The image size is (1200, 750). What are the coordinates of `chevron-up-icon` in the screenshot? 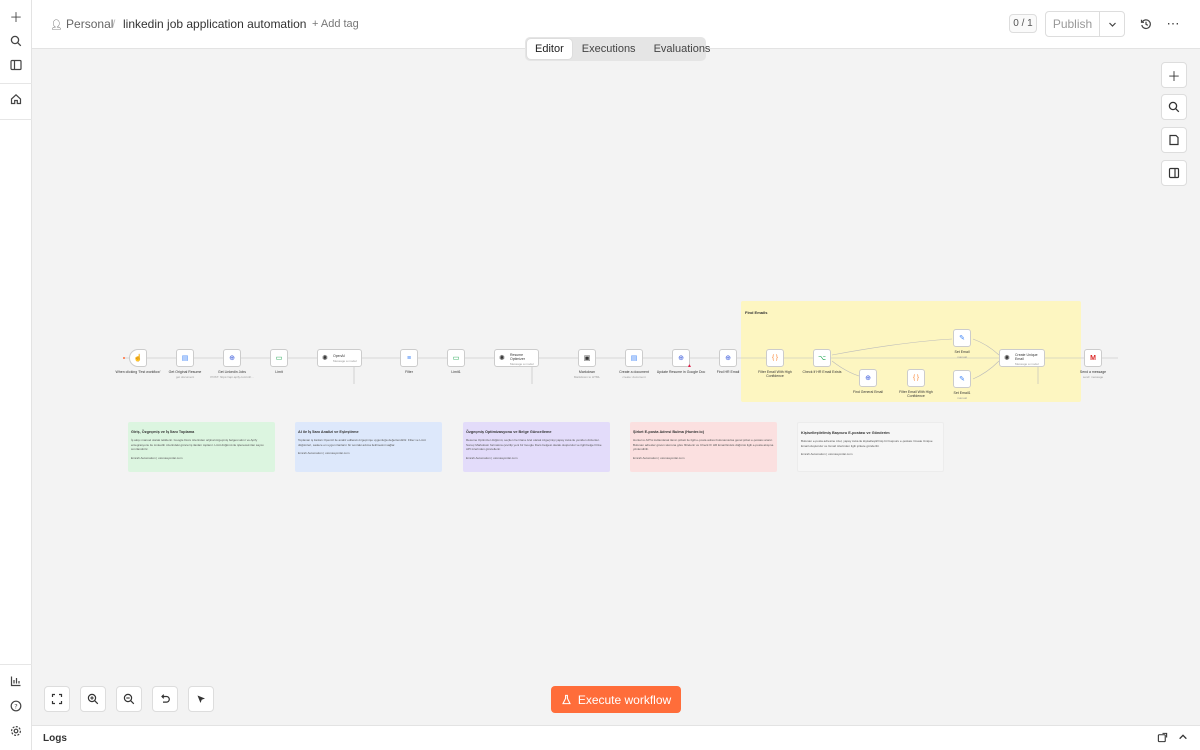 It's located at (1183, 738).